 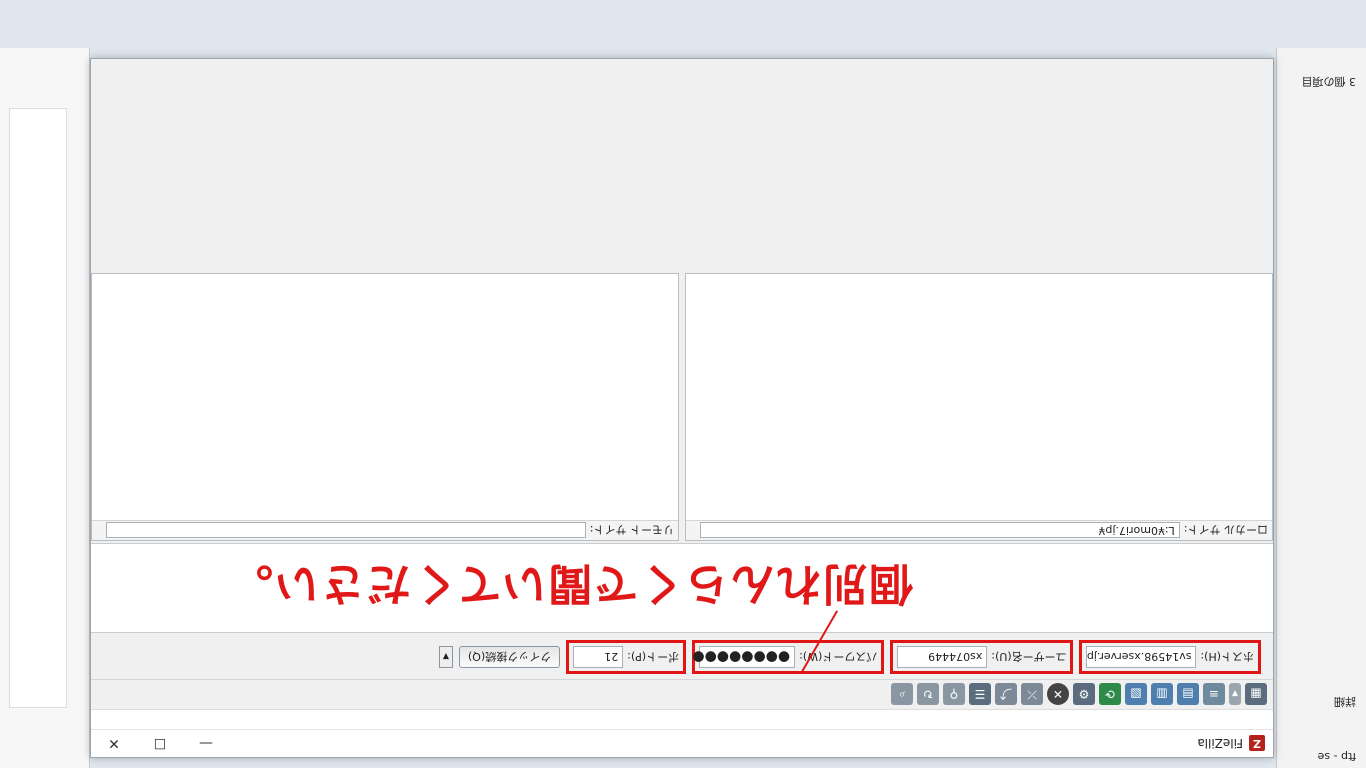 What do you see at coordinates (626, 657) in the screenshot?
I see `port-field-group: ポート(P): 21` at bounding box center [626, 657].